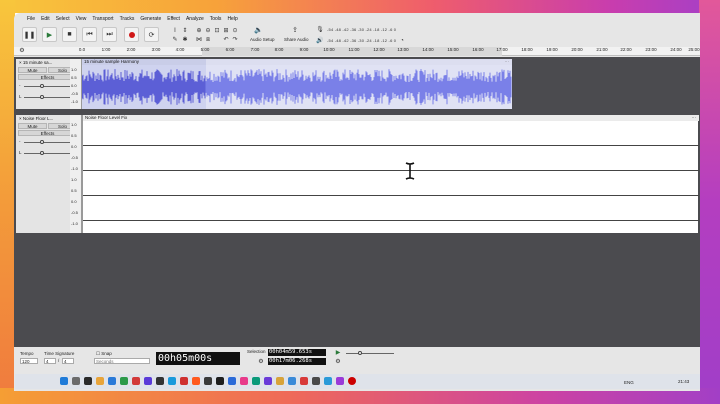 Image resolution: width=720 pixels, height=404 pixels. What do you see at coordinates (226, 31) in the screenshot?
I see `fit-project-icon: ⊞` at bounding box center [226, 31].